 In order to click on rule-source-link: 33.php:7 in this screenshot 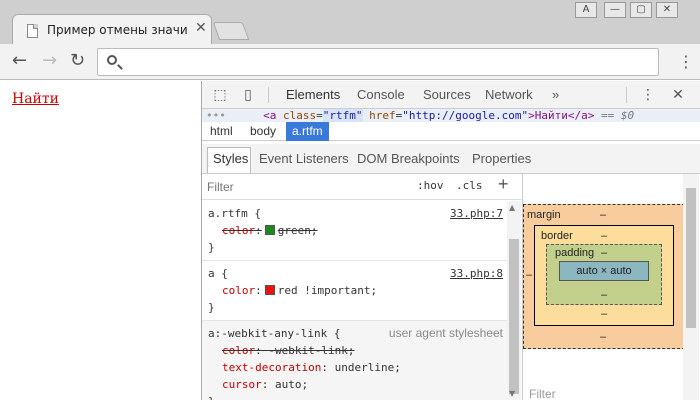, I will do `click(476, 213)`.